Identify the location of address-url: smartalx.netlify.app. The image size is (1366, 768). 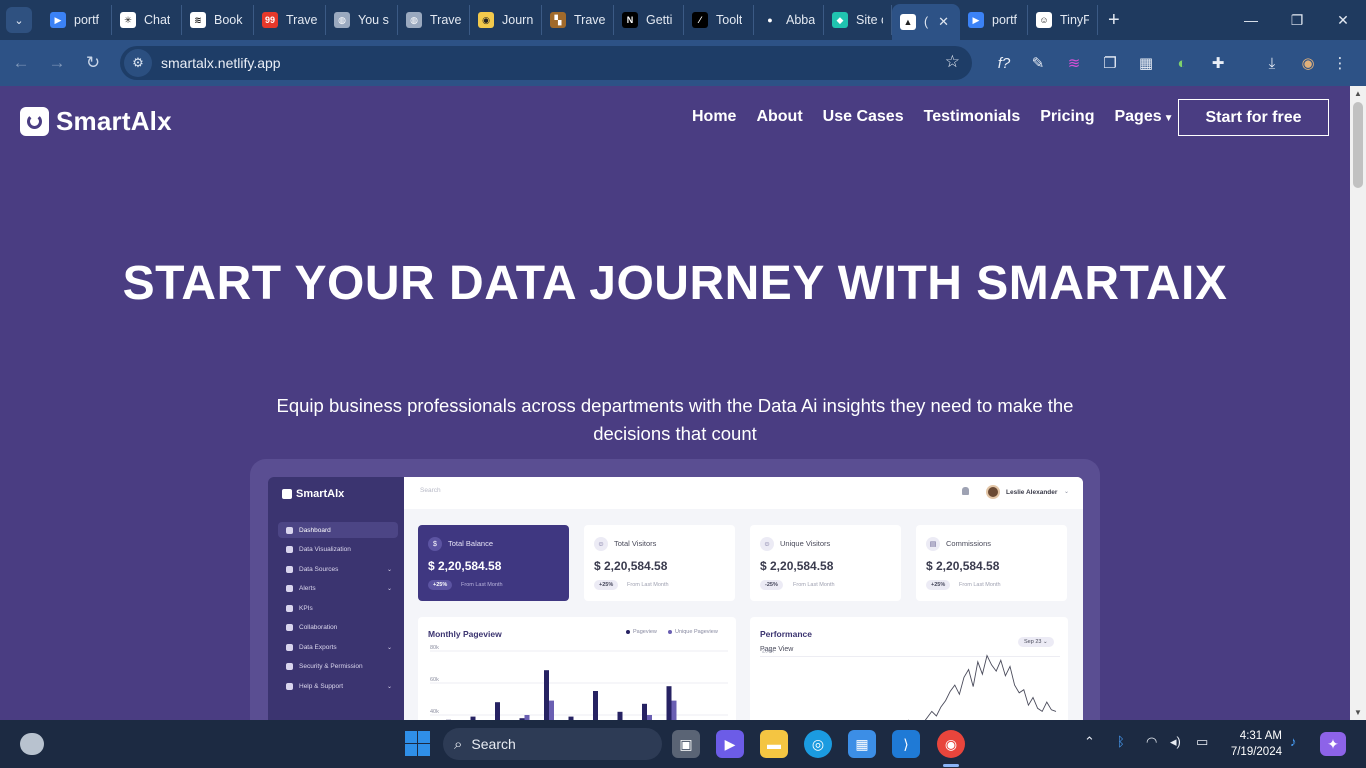
(221, 63).